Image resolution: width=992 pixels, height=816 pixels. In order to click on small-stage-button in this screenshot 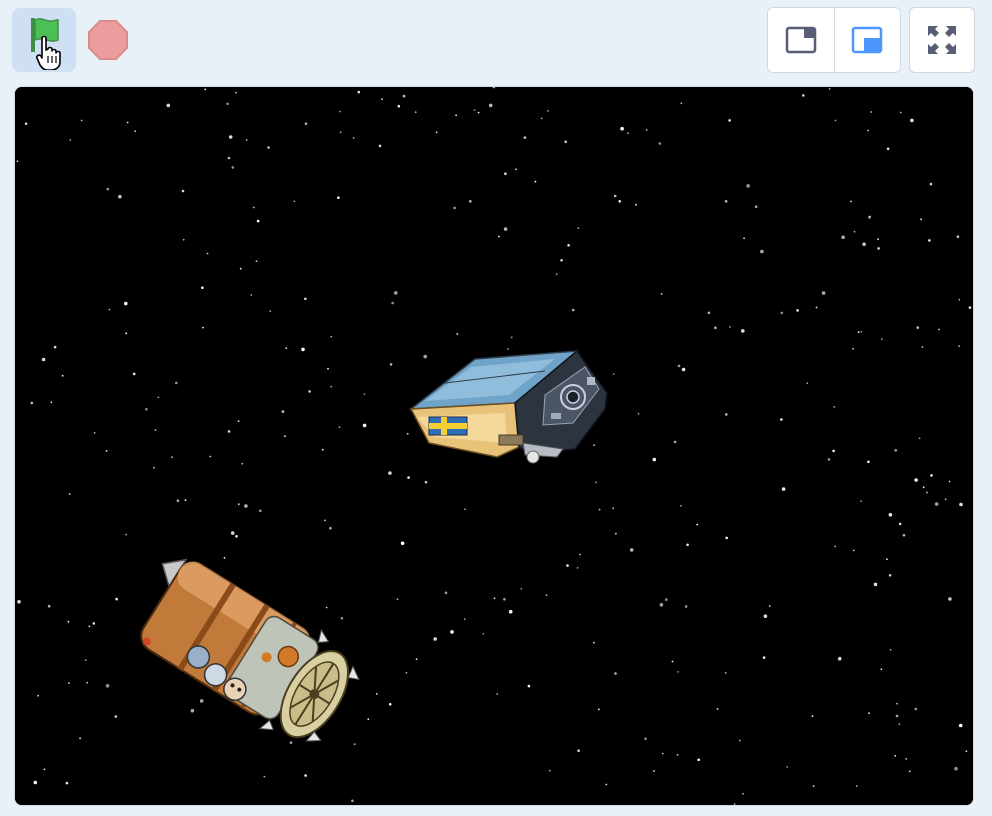, I will do `click(801, 40)`.